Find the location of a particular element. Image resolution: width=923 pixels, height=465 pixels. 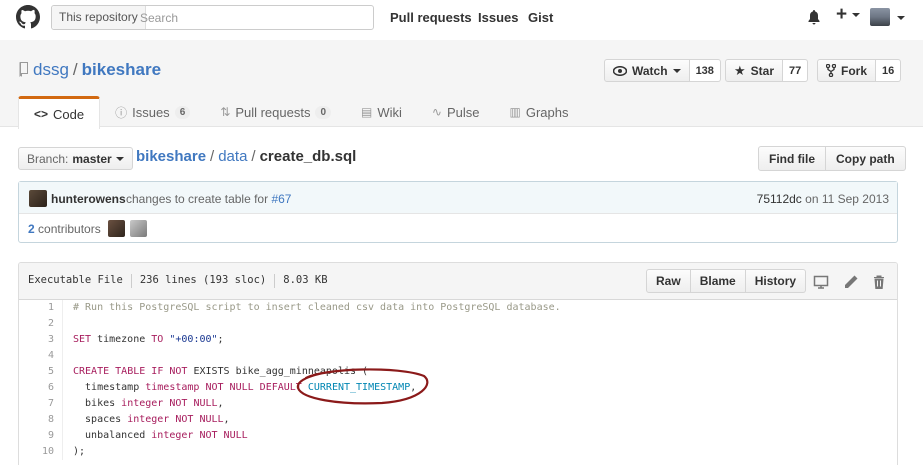

breadcrumb: bikeshare / data / create_db.sql is located at coordinates (246, 156).